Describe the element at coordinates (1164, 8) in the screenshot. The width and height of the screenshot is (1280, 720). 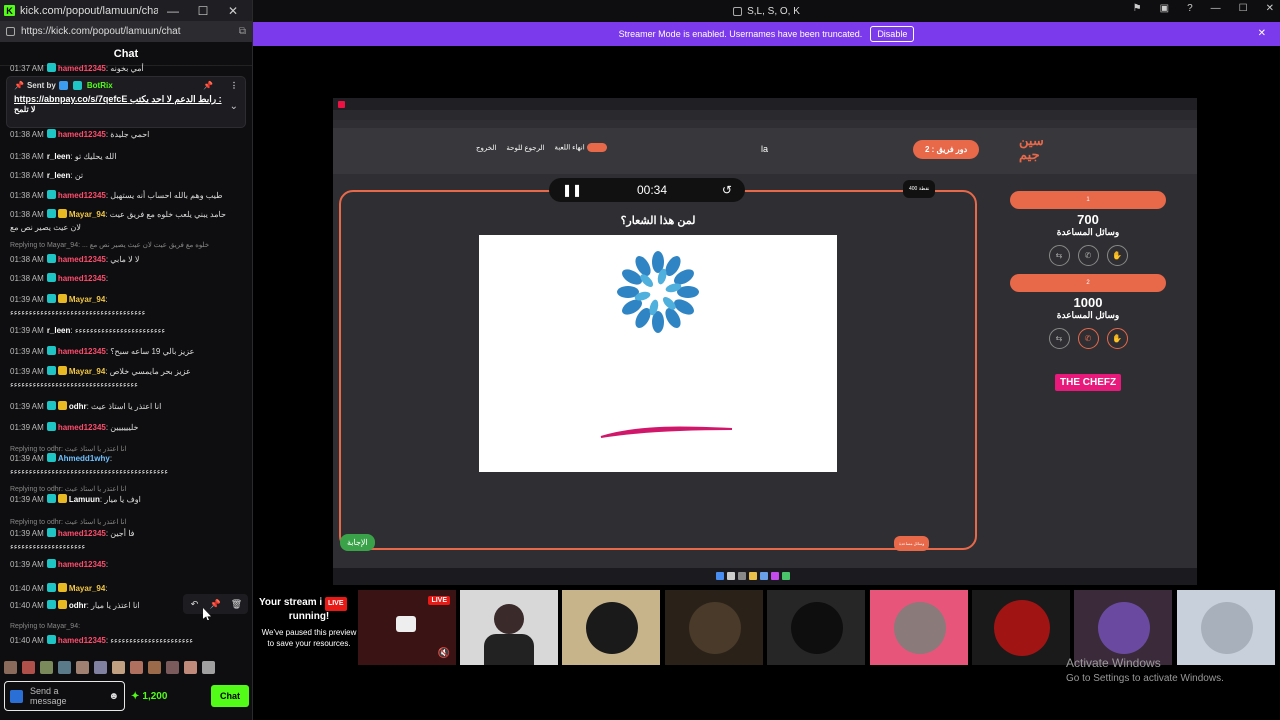
I see `cast-icon: ▣` at that location.